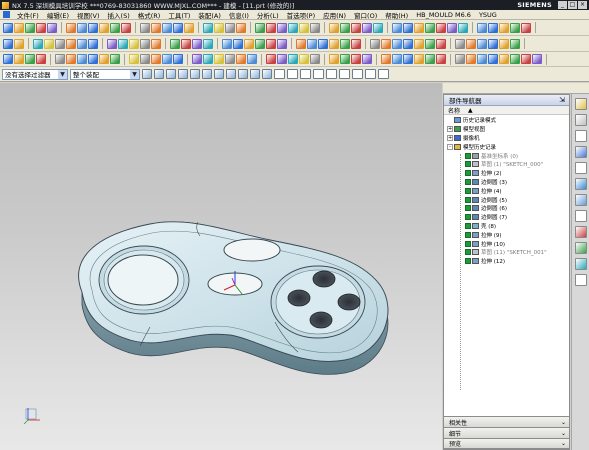 This screenshot has width=589, height=450. I want to click on type-filter-dropdown: 没有选择过滤器 ▼, so click(35, 74).